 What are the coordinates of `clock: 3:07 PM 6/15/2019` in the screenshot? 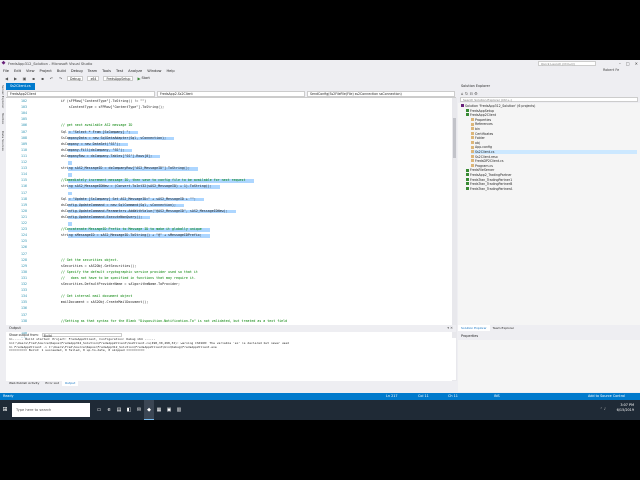 It's located at (625, 408).